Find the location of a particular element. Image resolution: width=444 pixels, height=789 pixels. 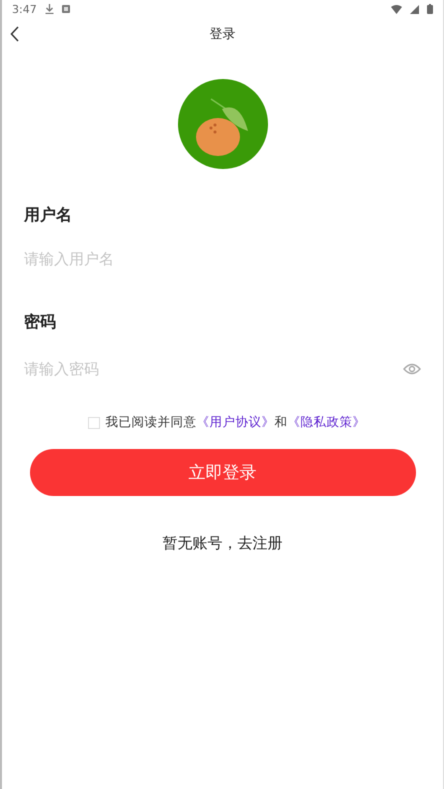

password-label: 密码 is located at coordinates (40, 322).